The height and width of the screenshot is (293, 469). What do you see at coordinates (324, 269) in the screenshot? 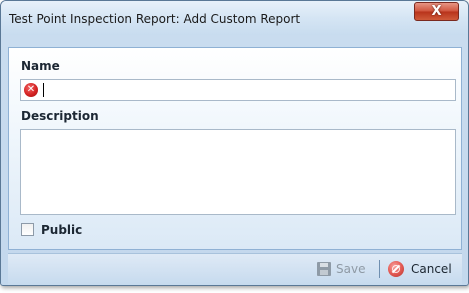
I see `save-icon` at bounding box center [324, 269].